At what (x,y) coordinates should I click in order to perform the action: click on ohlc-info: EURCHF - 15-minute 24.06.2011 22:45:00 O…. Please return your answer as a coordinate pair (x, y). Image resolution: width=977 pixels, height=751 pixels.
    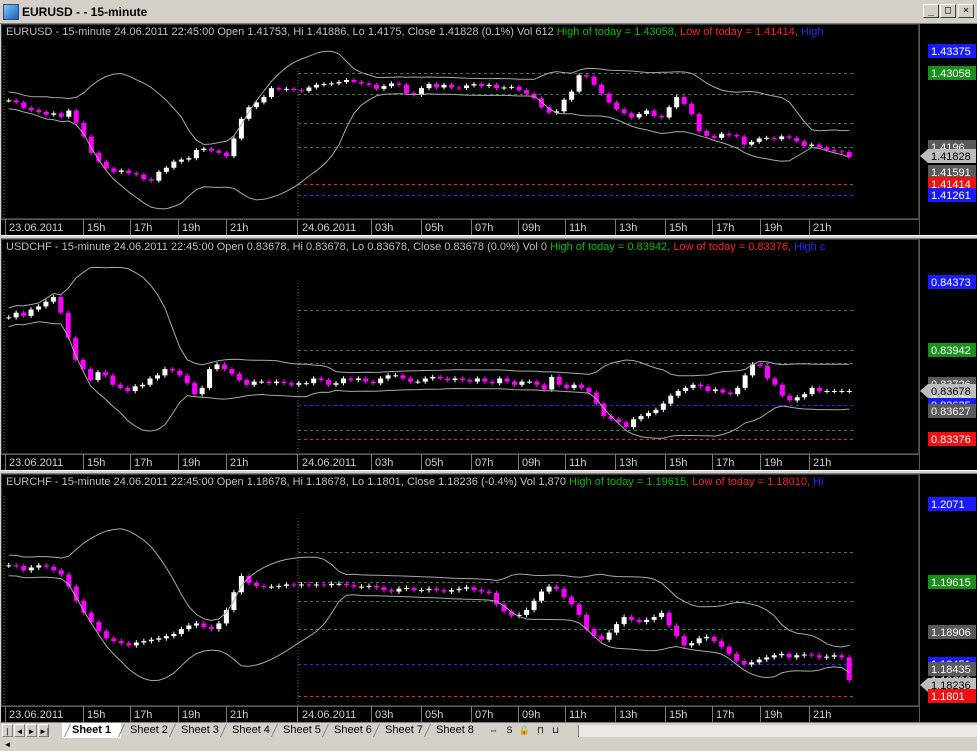
    Looking at the image, I should click on (286, 482).